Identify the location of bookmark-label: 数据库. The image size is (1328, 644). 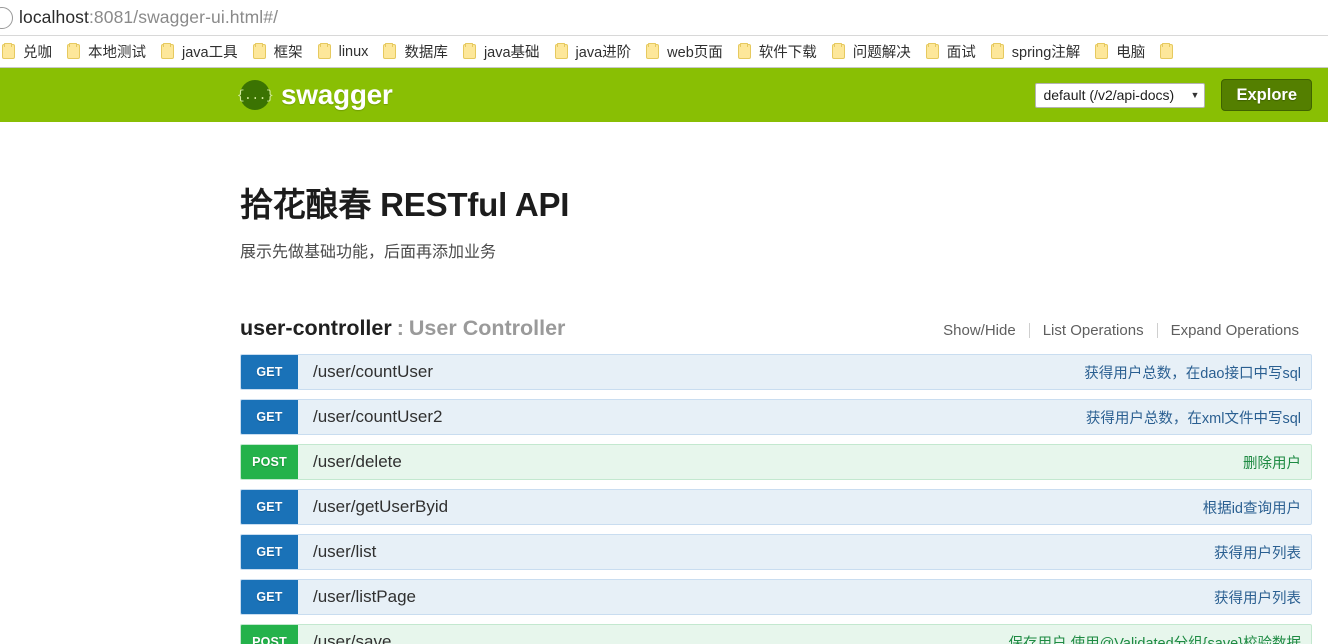
(426, 53).